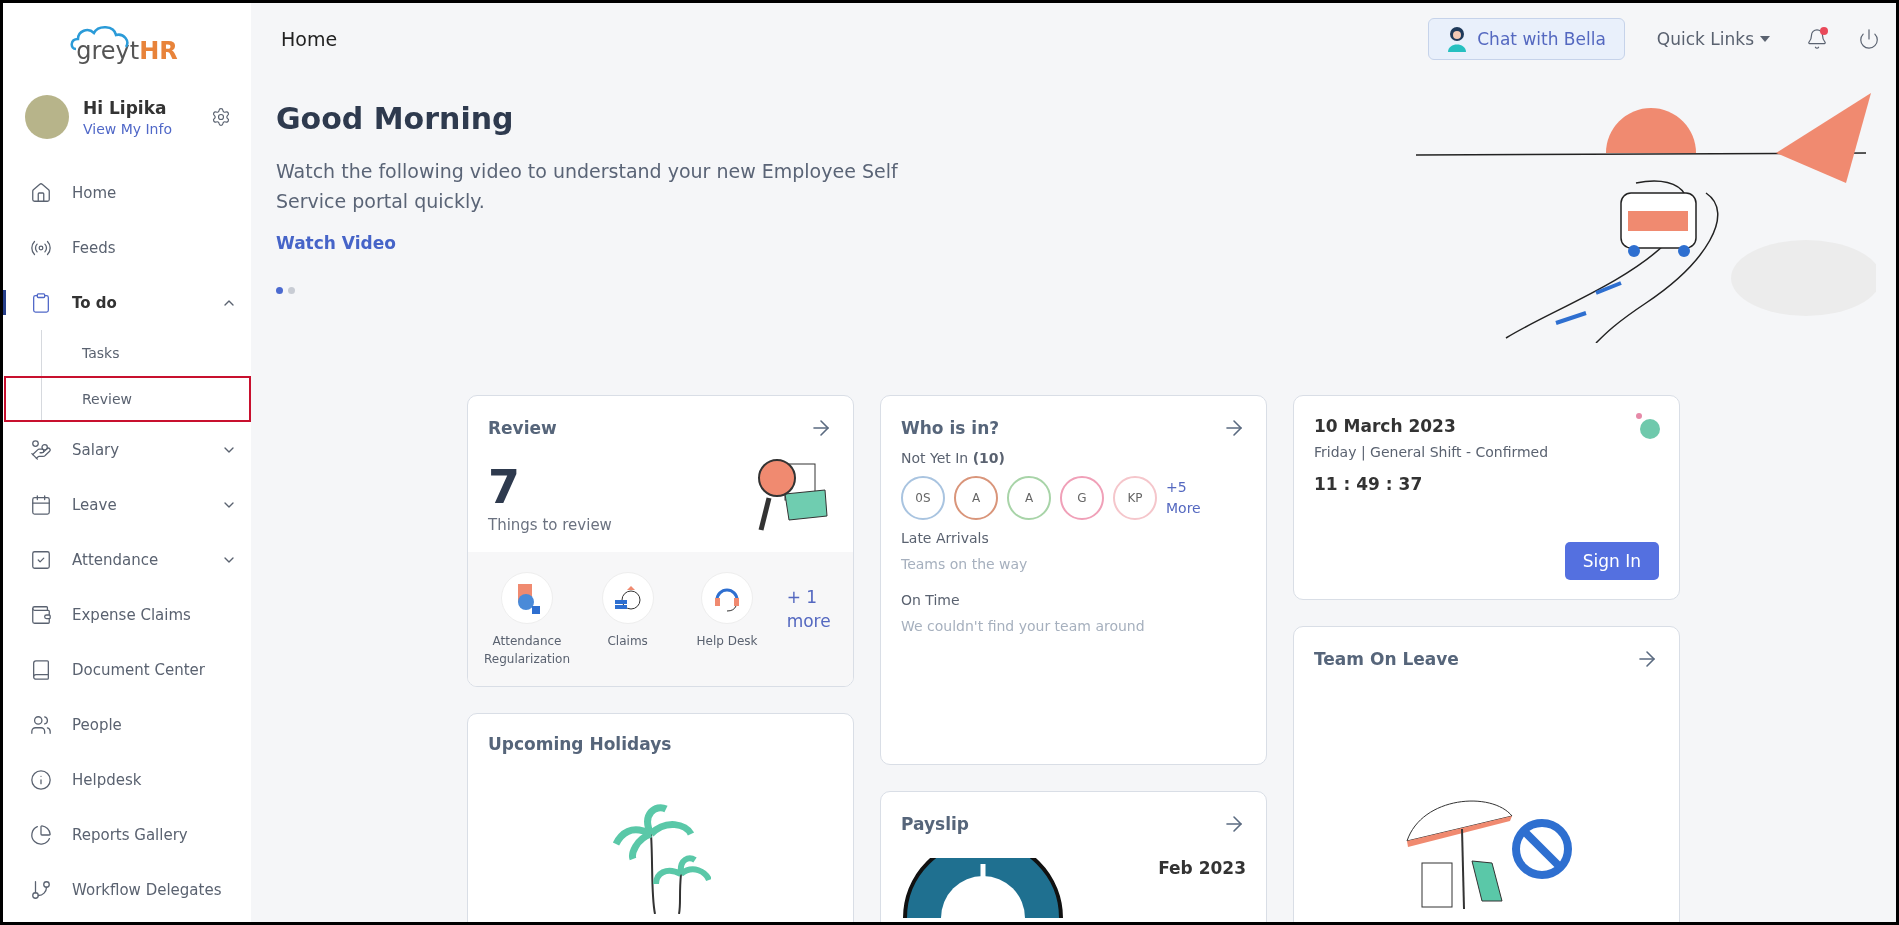  I want to click on review-count: 7, so click(504, 487).